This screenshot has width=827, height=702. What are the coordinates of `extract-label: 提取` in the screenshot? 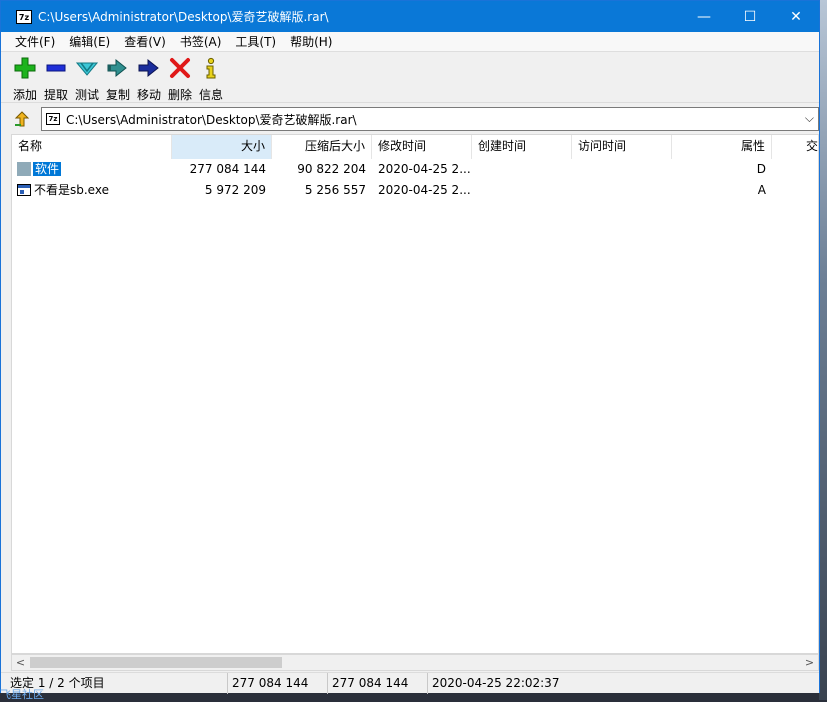 It's located at (55, 95).